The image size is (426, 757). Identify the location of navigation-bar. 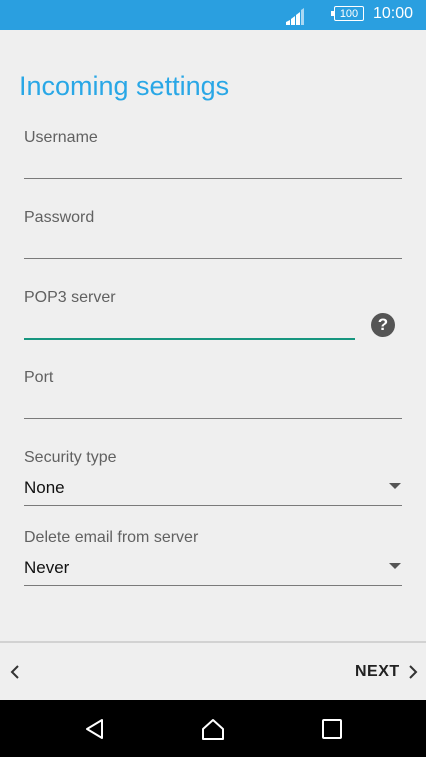
(213, 728).